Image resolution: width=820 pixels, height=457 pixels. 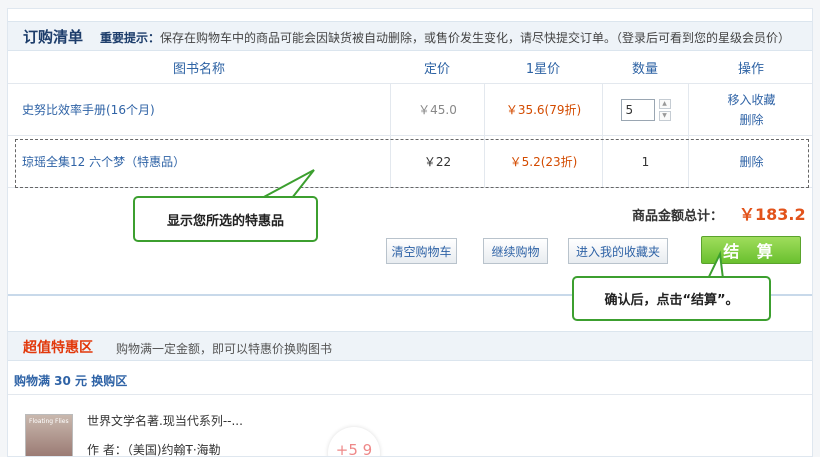 What do you see at coordinates (412, 163) in the screenshot?
I see `special-item-highlight` at bounding box center [412, 163].